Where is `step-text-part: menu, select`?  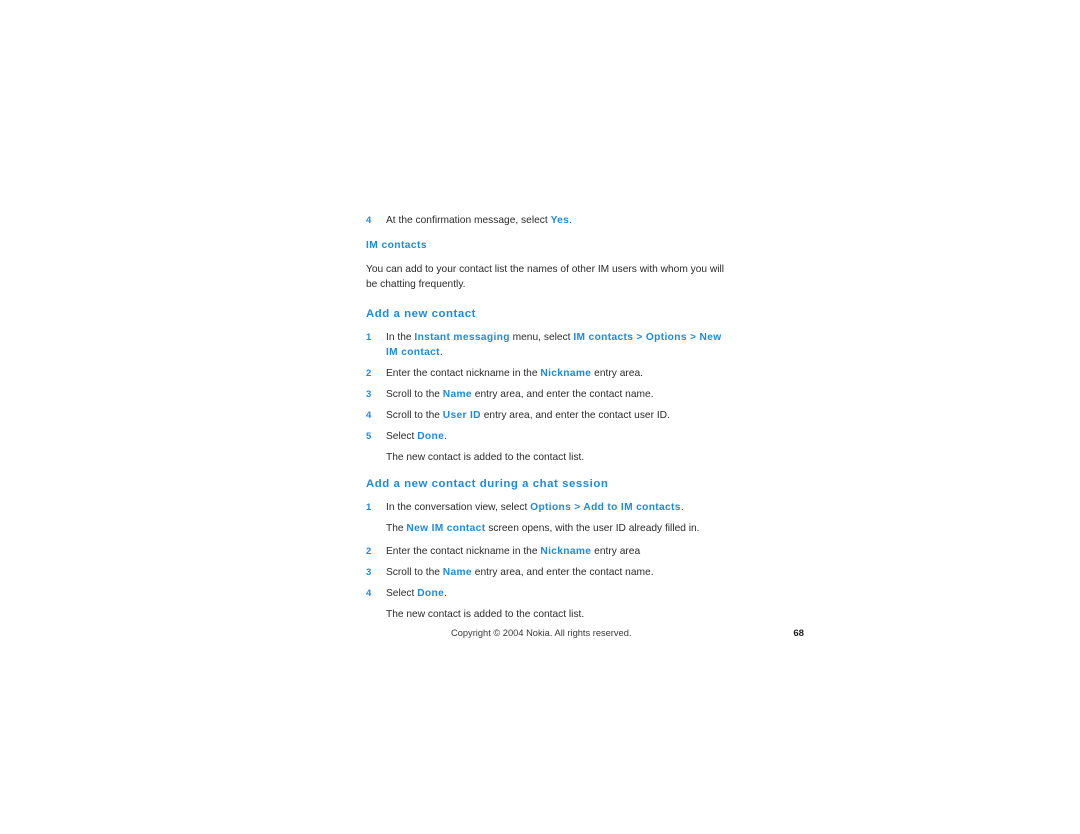
step-text-part: menu, select is located at coordinates (541, 337).